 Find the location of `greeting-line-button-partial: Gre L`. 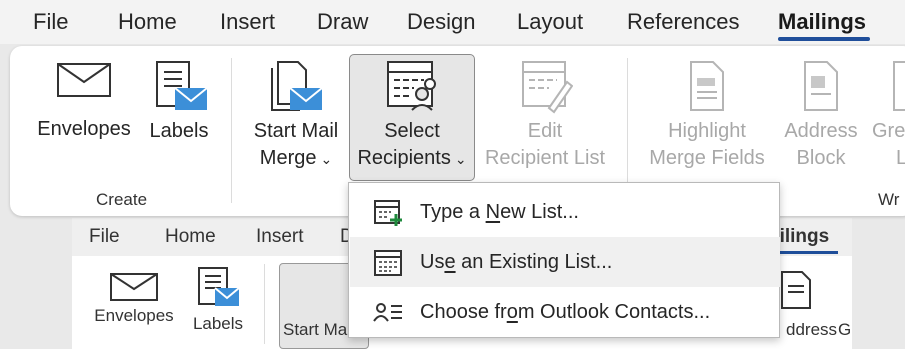

greeting-line-button-partial: Gre L is located at coordinates (888, 116).